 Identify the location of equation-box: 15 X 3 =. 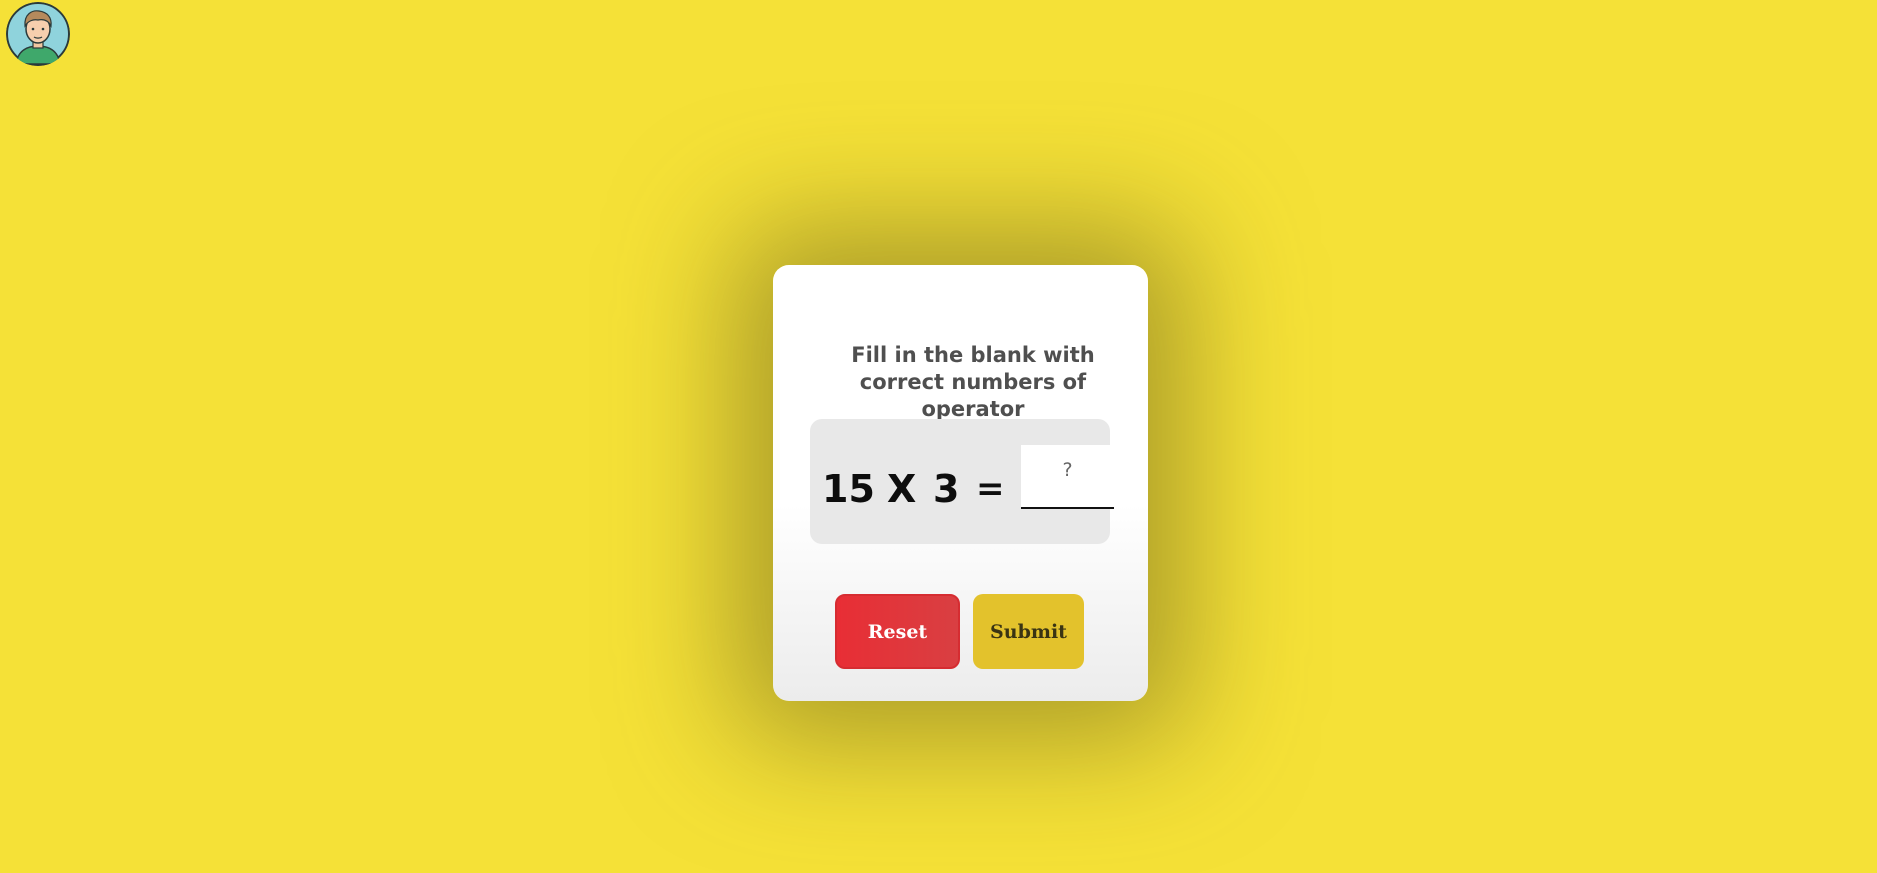
(962, 481).